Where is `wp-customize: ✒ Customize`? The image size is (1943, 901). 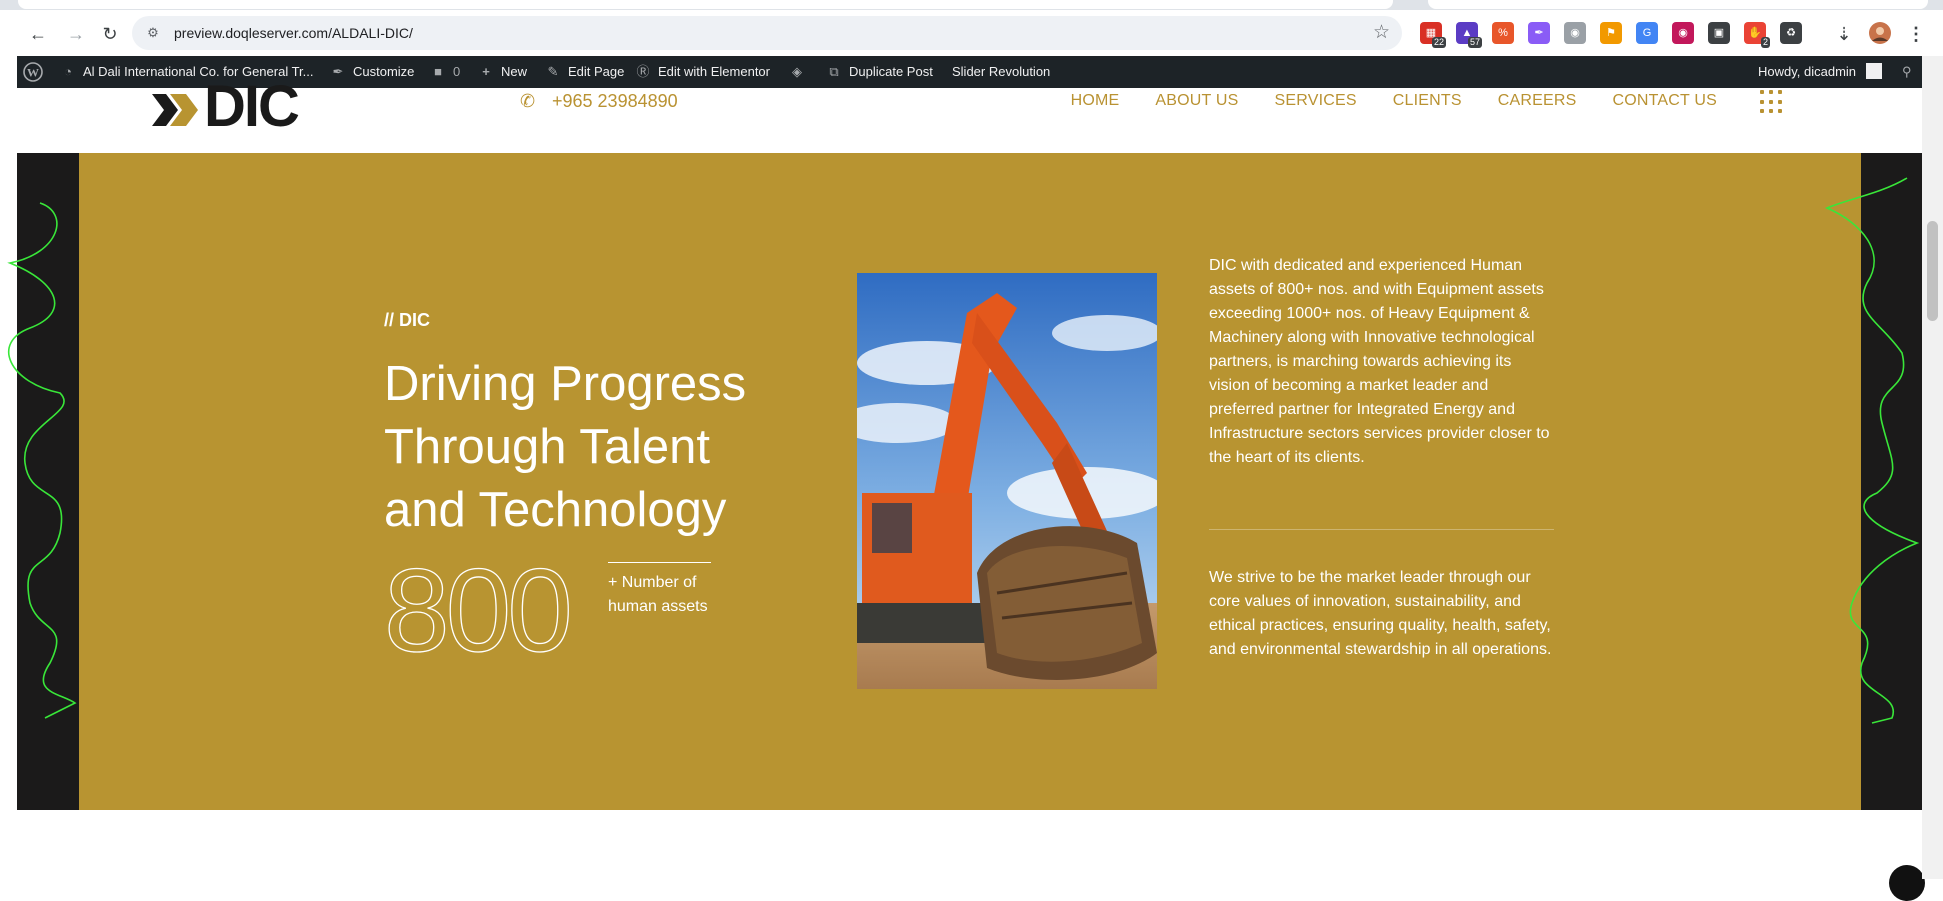 wp-customize: ✒ Customize is located at coordinates (372, 72).